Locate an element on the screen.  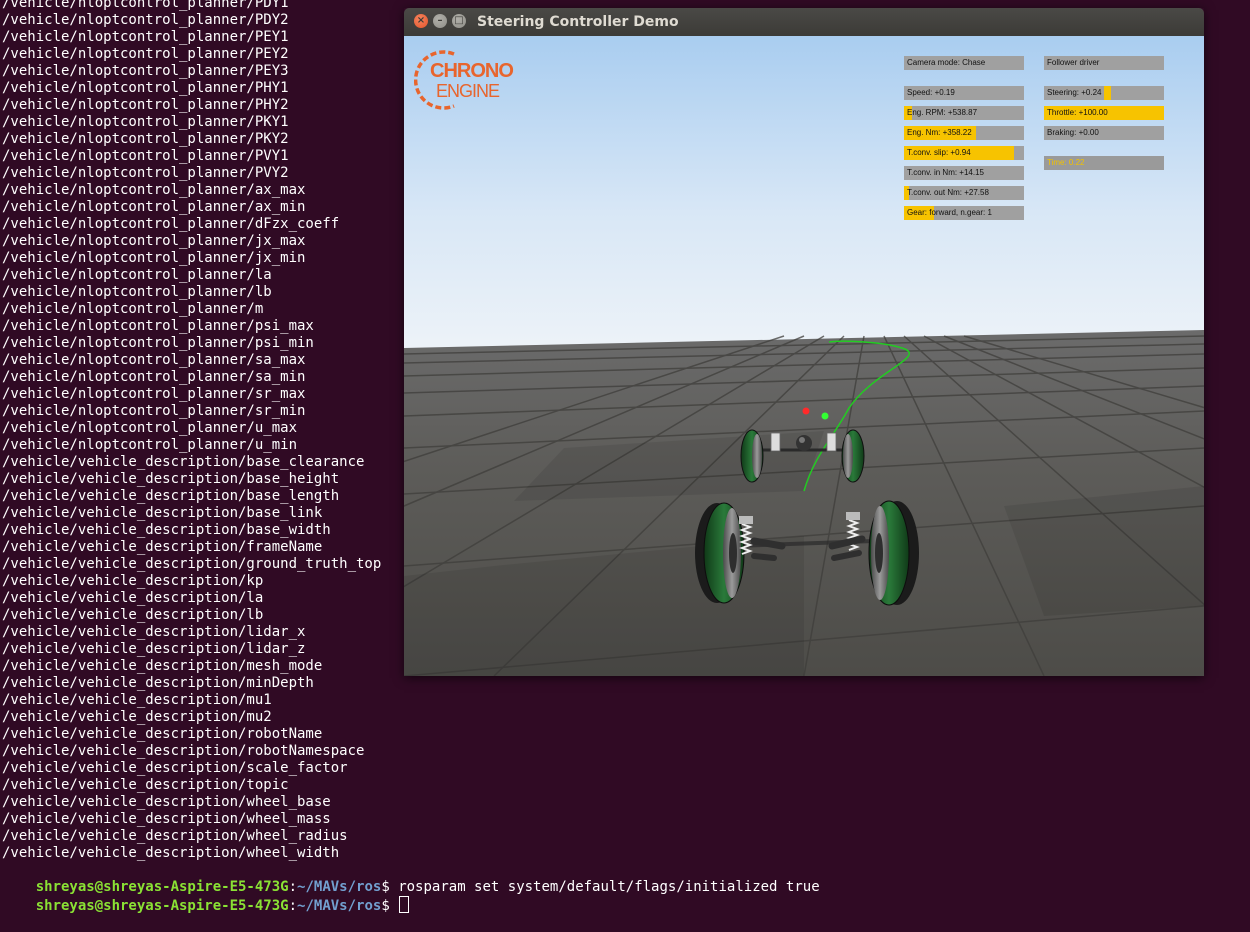
terminal-output-line: /vehicle/nloptcontrol_planner/sa_max is located at coordinates (154, 360).